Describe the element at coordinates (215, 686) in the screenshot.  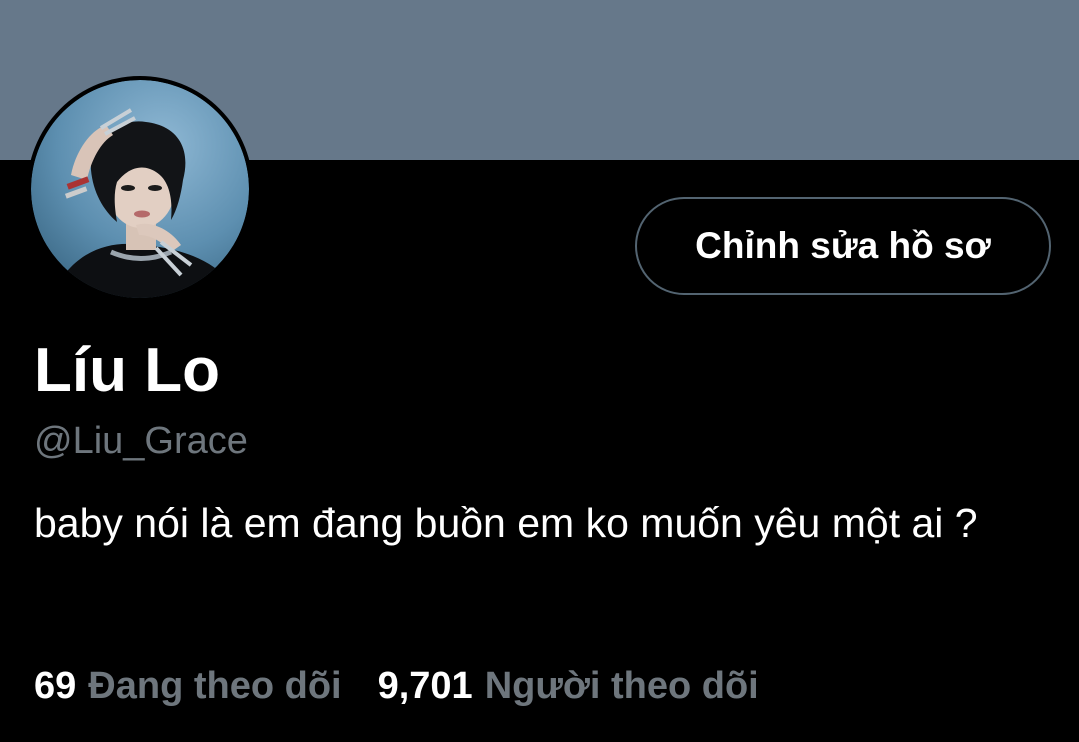
I see `following-label: Đang theo dõi` at that location.